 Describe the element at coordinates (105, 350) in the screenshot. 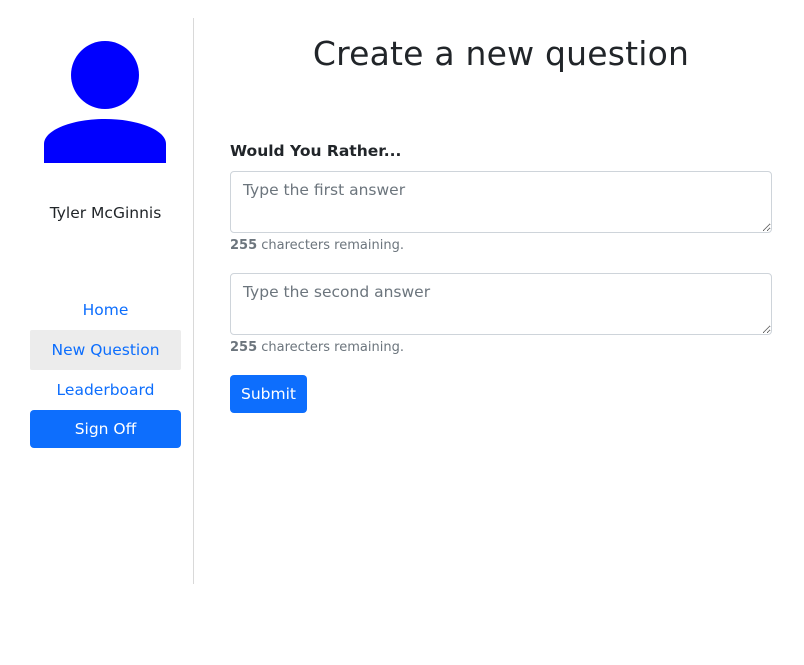

I see `nav-item-new-question: New Question` at that location.